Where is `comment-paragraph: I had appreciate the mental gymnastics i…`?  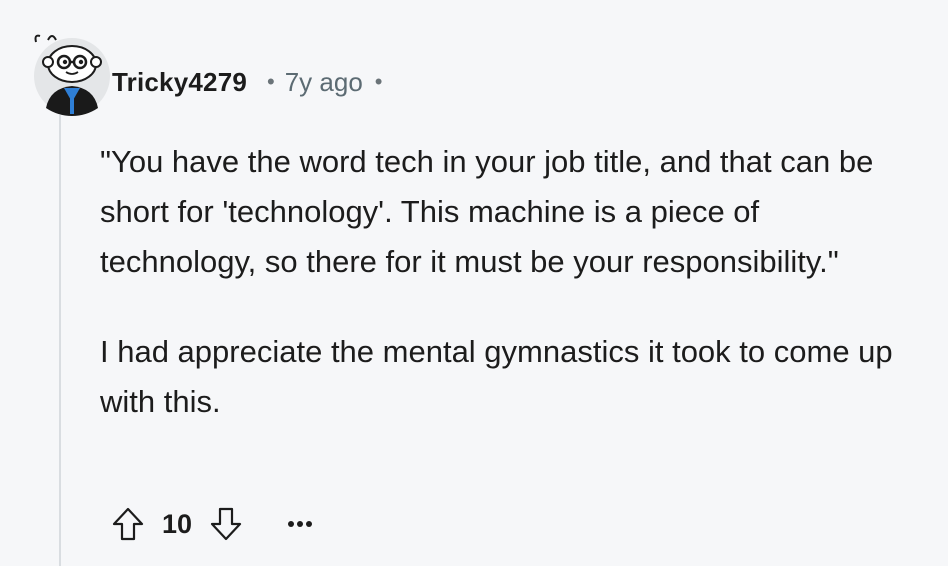
comment-paragraph: I had appreciate the mental gymnastics i… is located at coordinates (496, 376).